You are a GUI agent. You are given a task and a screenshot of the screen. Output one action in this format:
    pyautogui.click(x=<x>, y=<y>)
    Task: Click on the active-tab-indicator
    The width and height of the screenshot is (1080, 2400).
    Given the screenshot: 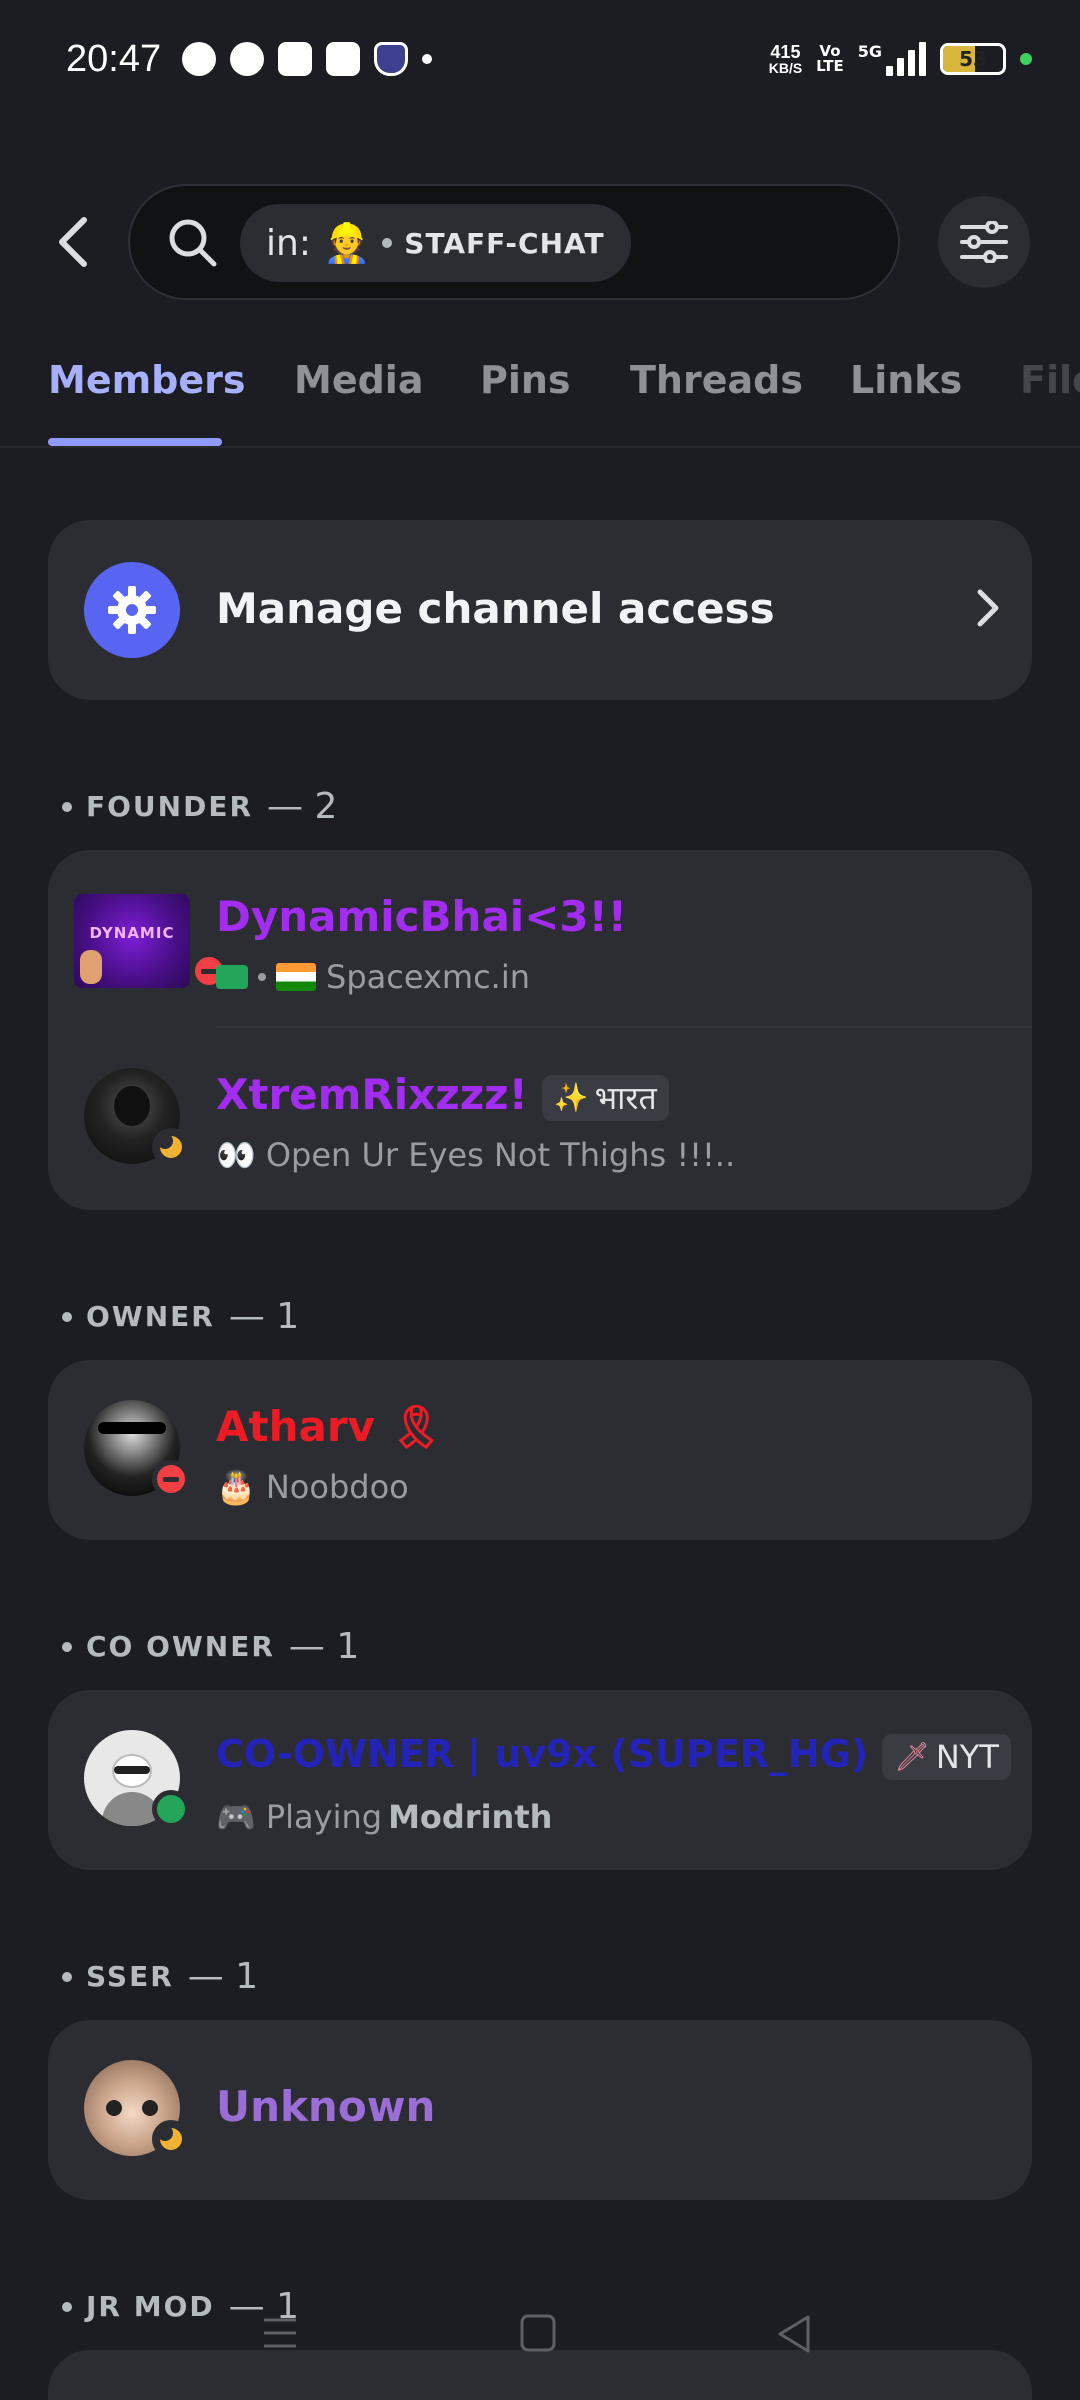 What is the action you would take?
    pyautogui.click(x=135, y=442)
    